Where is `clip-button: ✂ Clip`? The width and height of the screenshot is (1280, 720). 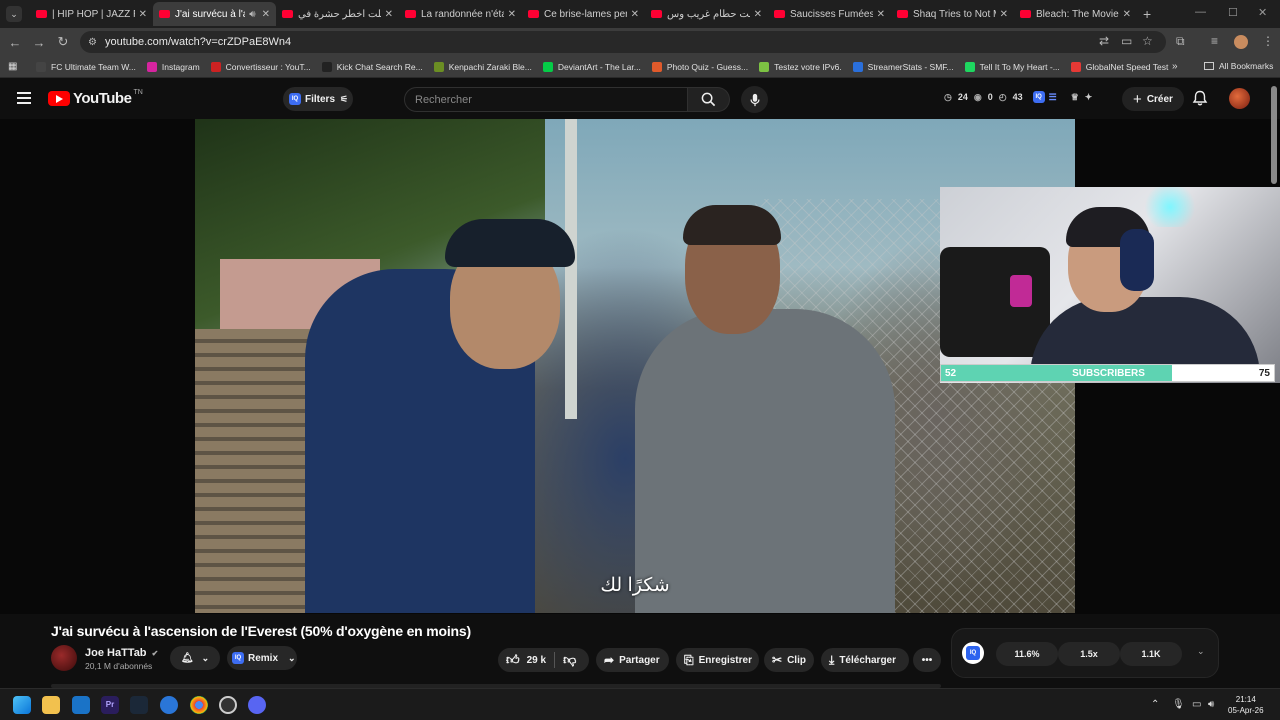 clip-button: ✂ Clip is located at coordinates (789, 660).